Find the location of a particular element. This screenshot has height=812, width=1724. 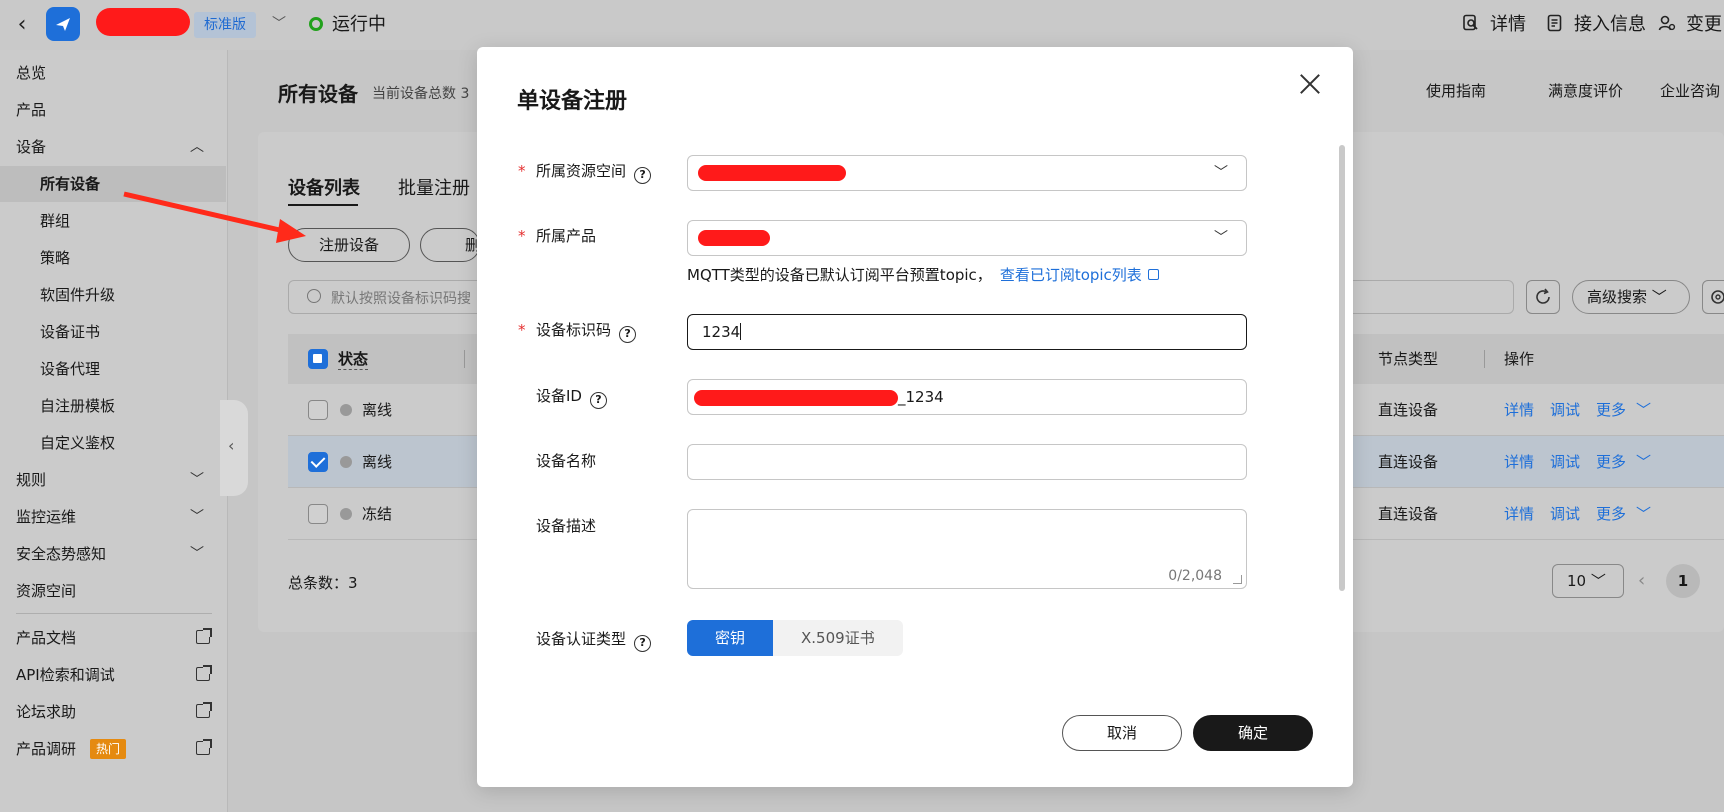

sidebar-item-product-survey: 产品调研 热门 is located at coordinates (113, 749).